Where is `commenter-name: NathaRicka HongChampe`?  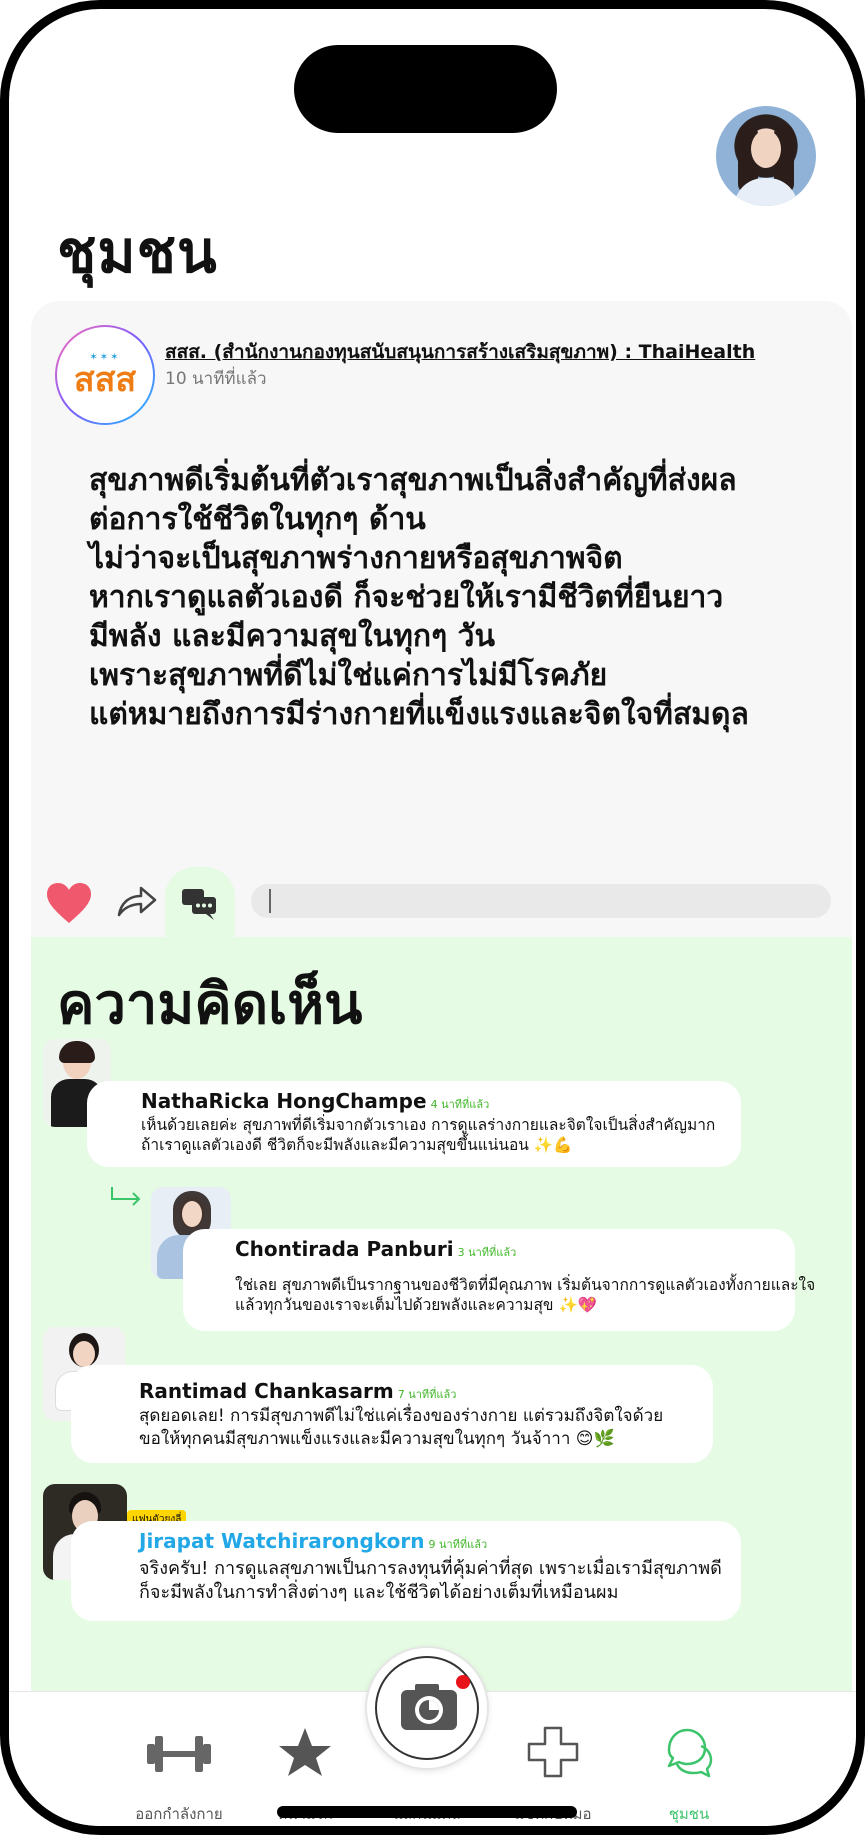 commenter-name: NathaRicka HongChampe is located at coordinates (284, 1101).